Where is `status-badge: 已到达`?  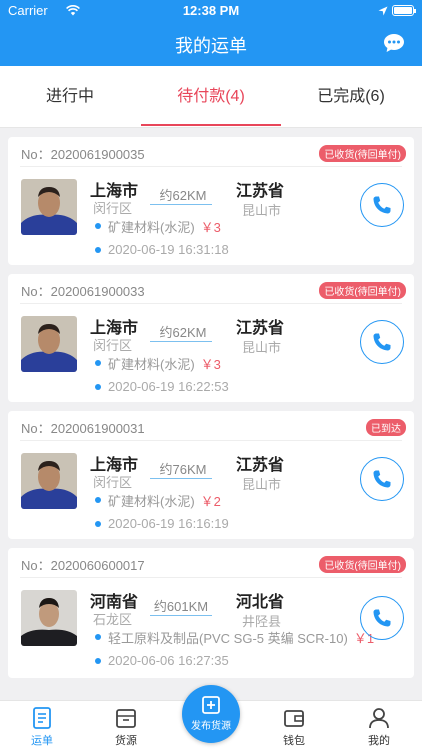
status-badge: 已到达 is located at coordinates (386, 427).